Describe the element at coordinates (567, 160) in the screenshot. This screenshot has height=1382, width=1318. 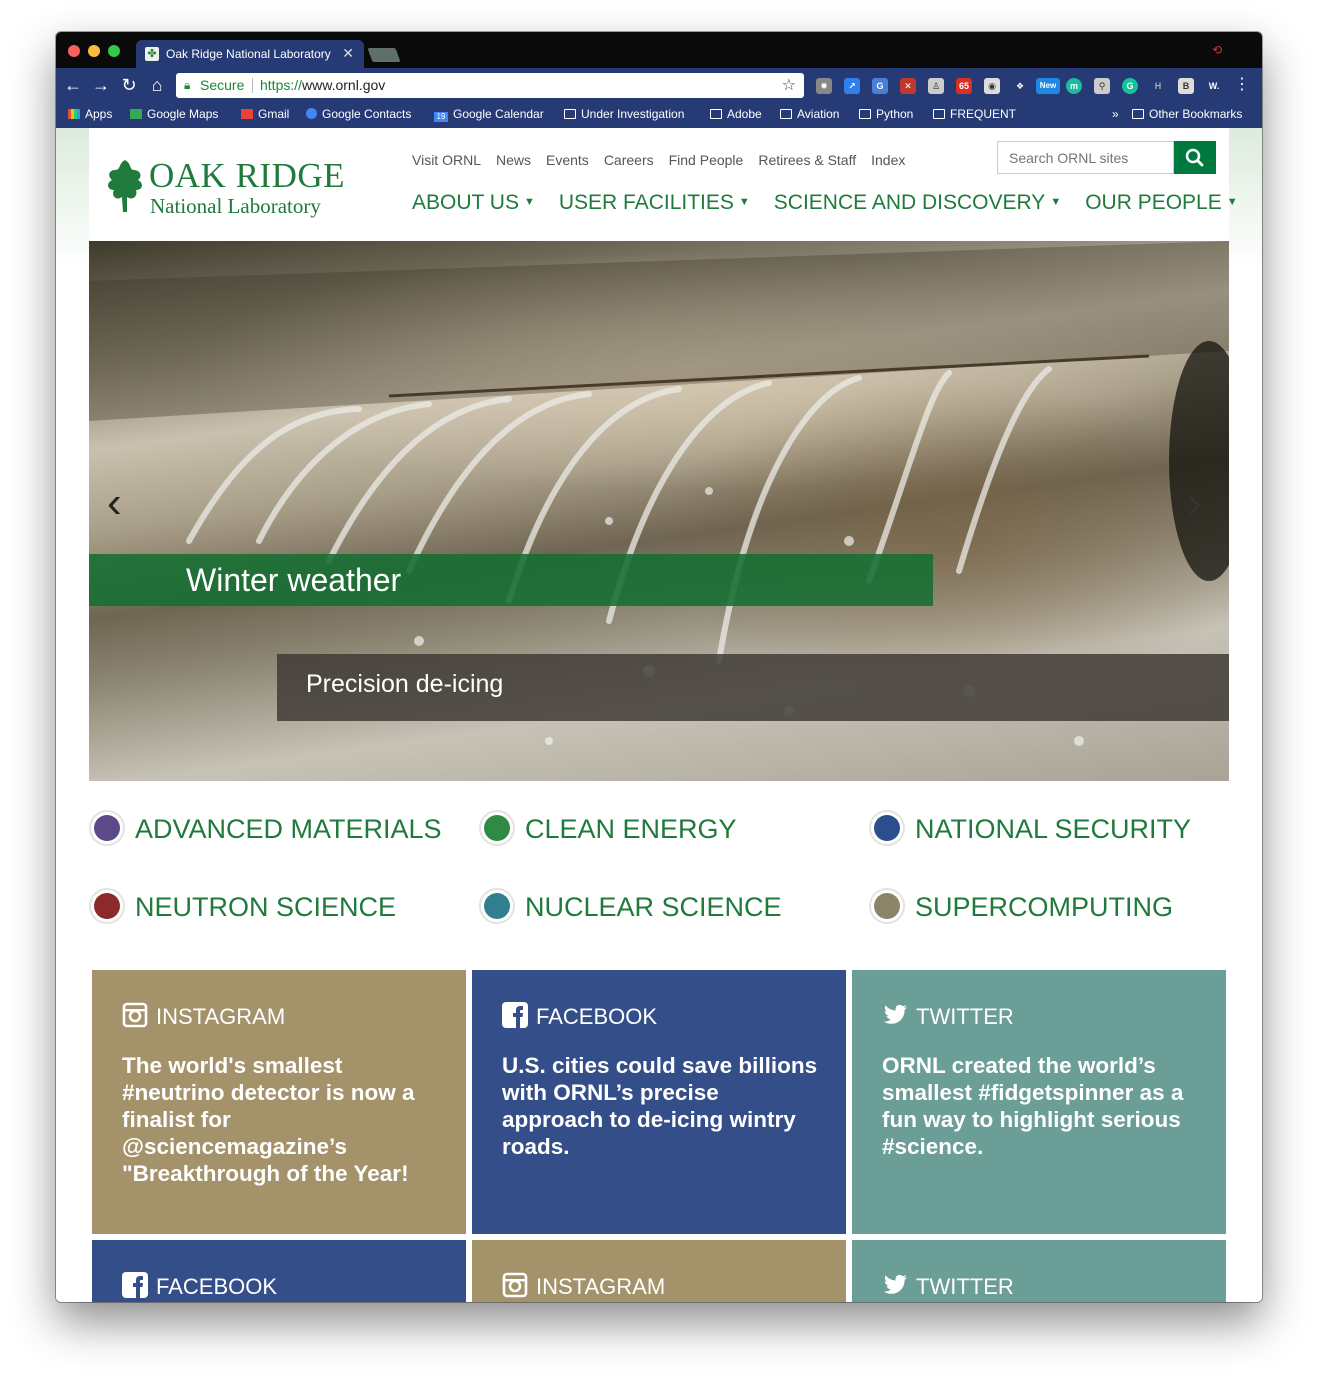
I see `nav-link-events: Events` at that location.